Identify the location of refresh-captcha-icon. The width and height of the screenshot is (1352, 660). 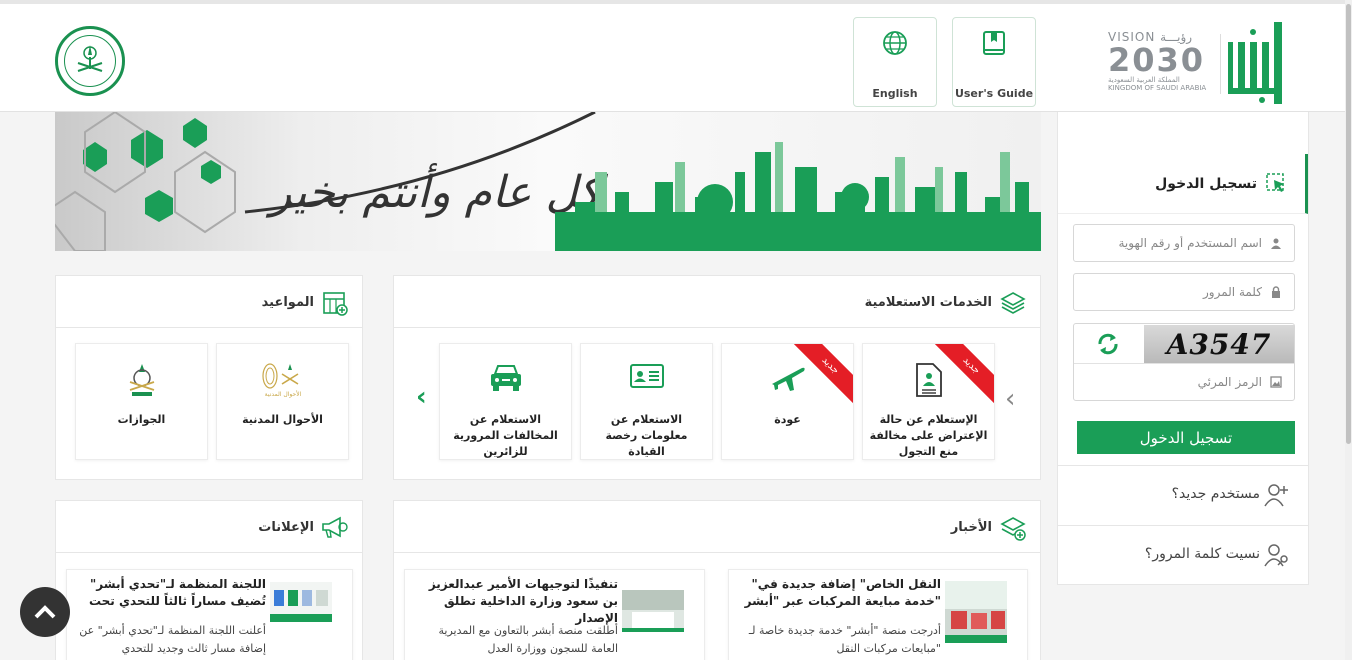
(1108, 344).